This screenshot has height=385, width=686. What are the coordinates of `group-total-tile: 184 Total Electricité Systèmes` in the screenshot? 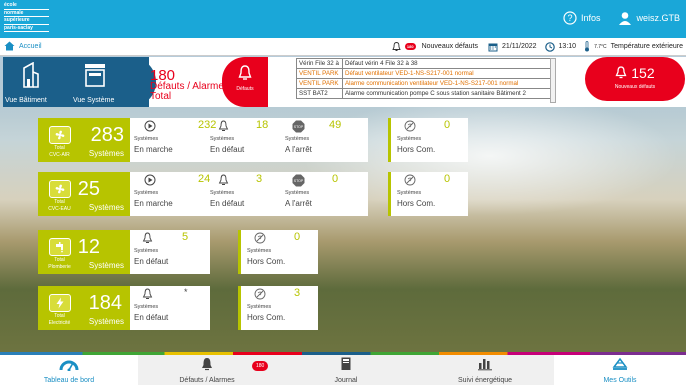 It's located at (84, 308).